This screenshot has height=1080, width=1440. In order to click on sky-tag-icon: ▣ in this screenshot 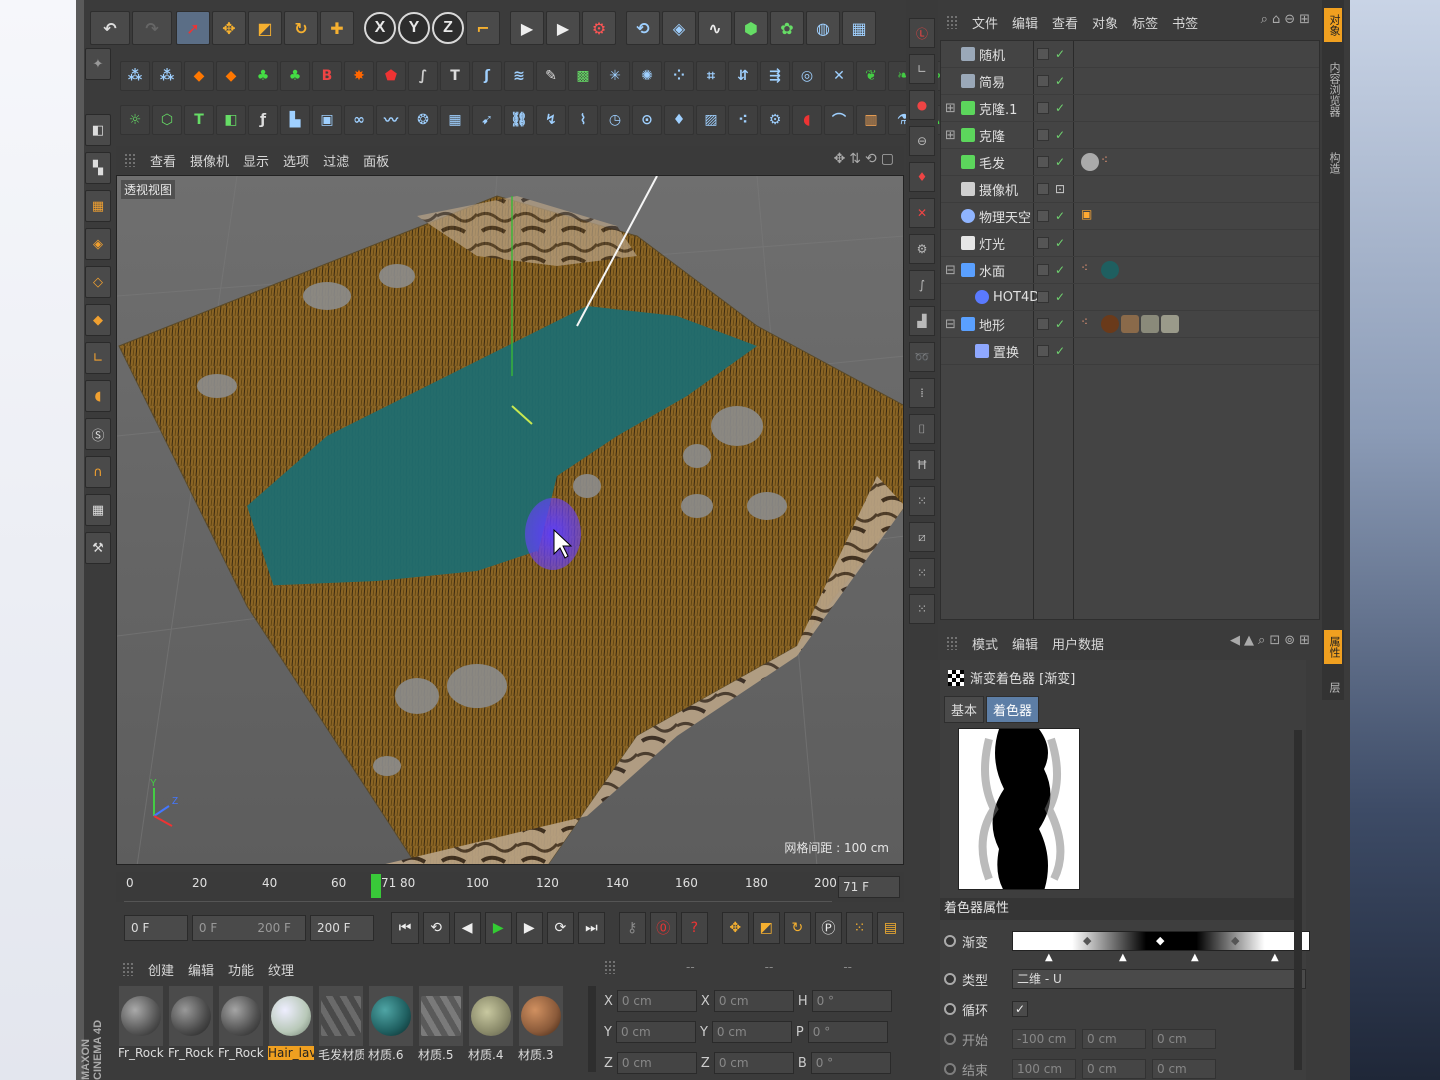, I will do `click(1090, 216)`.